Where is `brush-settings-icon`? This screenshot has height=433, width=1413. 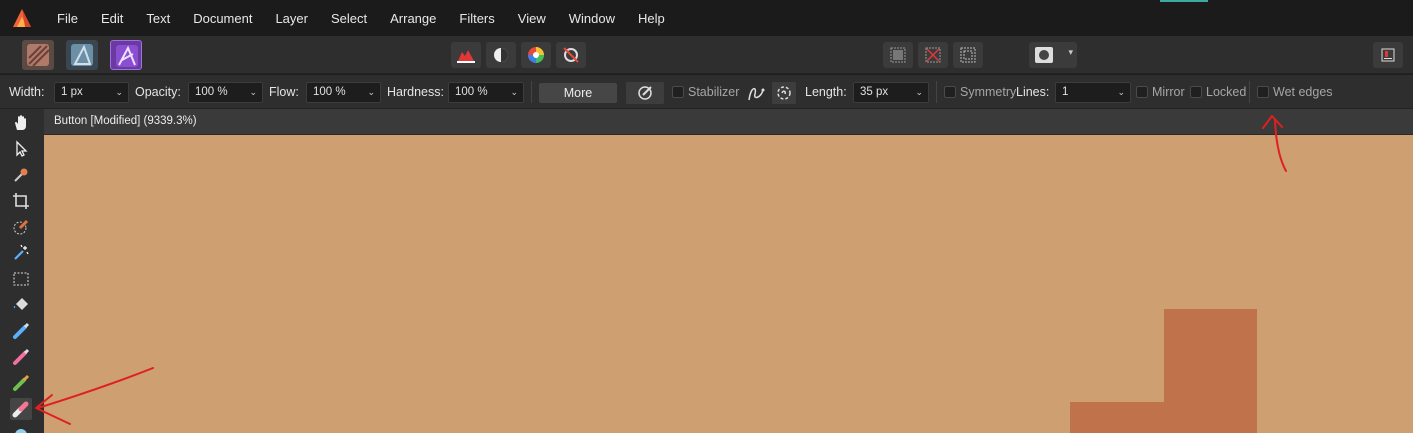 brush-settings-icon is located at coordinates (645, 93).